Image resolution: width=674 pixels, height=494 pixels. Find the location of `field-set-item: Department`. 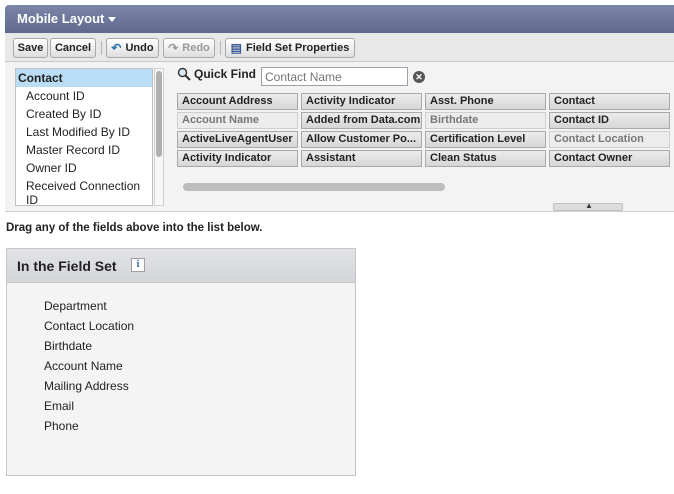

field-set-item: Department is located at coordinates (89, 306).